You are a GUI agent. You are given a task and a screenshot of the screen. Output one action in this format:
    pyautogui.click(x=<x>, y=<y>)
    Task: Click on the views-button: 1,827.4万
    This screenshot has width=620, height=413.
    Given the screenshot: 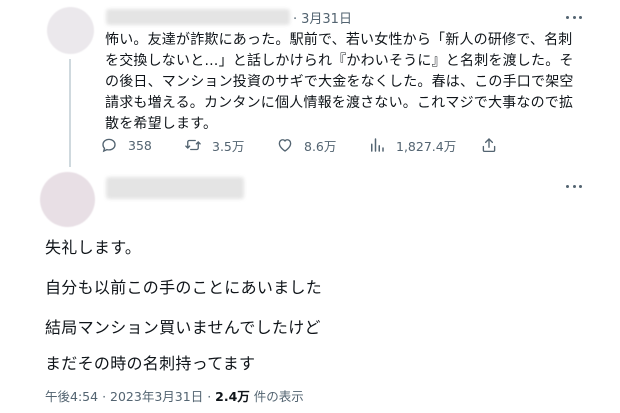 What is the action you would take?
    pyautogui.click(x=412, y=145)
    